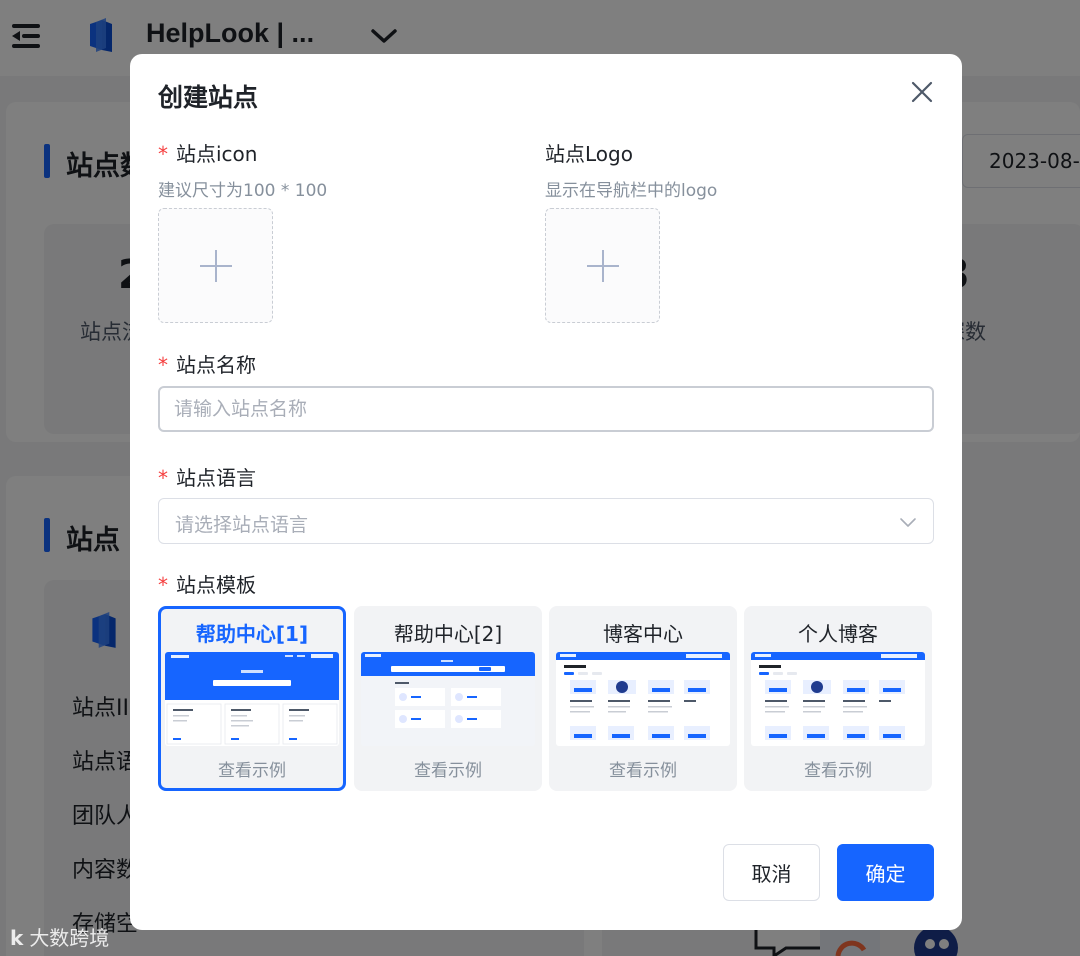 Image resolution: width=1080 pixels, height=956 pixels. I want to click on template-name: 帮助中心[1], so click(252, 634).